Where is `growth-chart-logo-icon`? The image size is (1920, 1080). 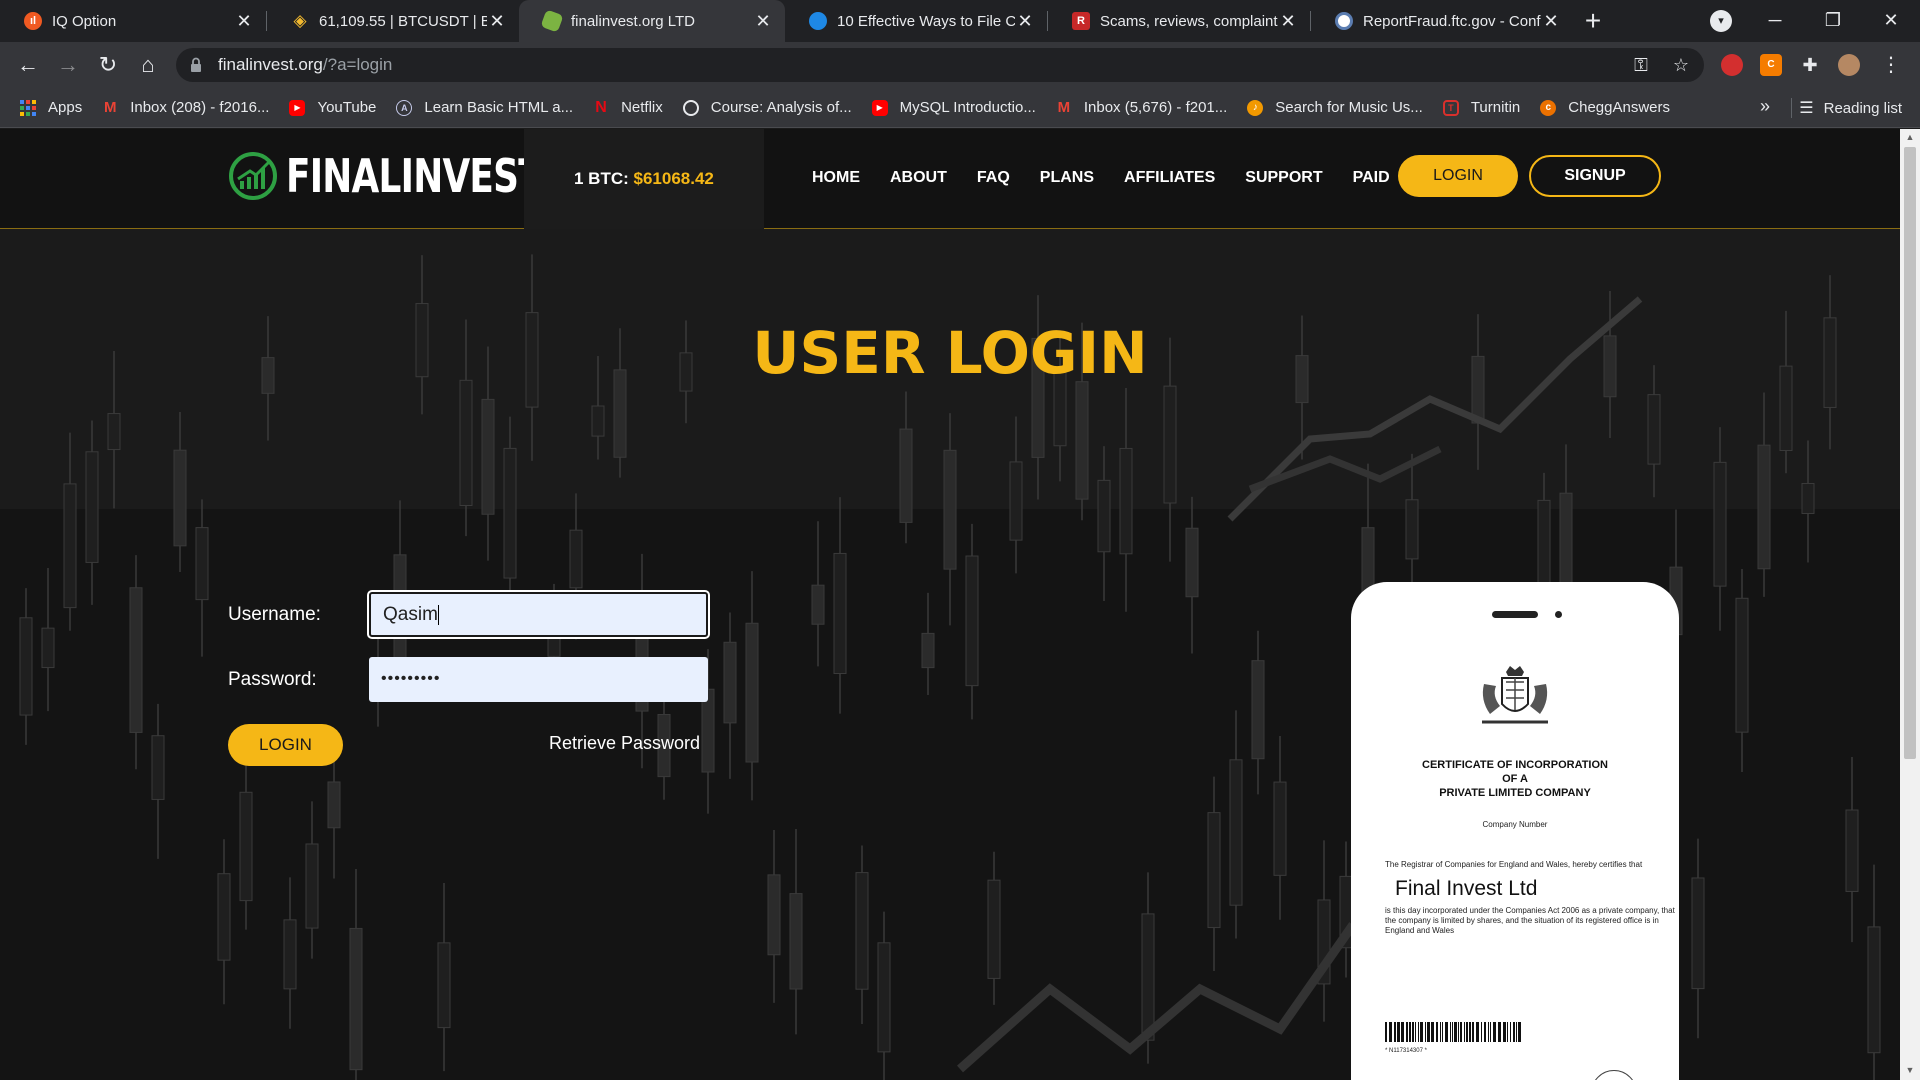 growth-chart-logo-icon is located at coordinates (253, 176).